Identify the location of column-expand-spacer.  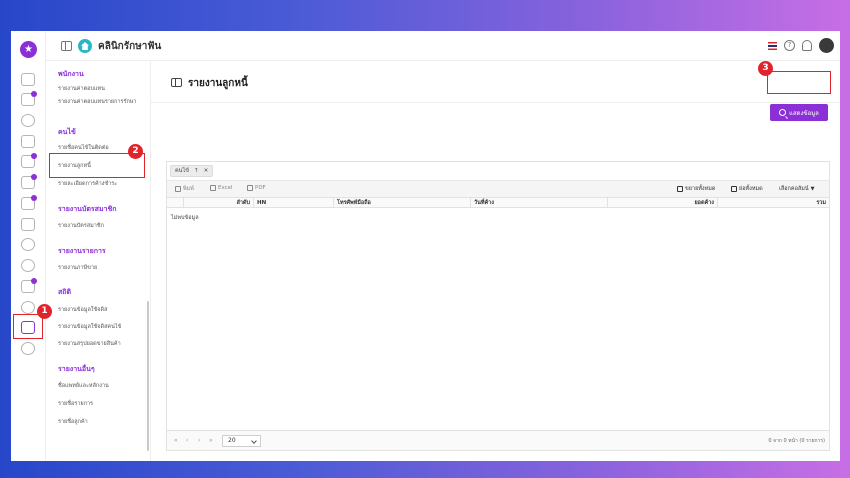
(175, 202).